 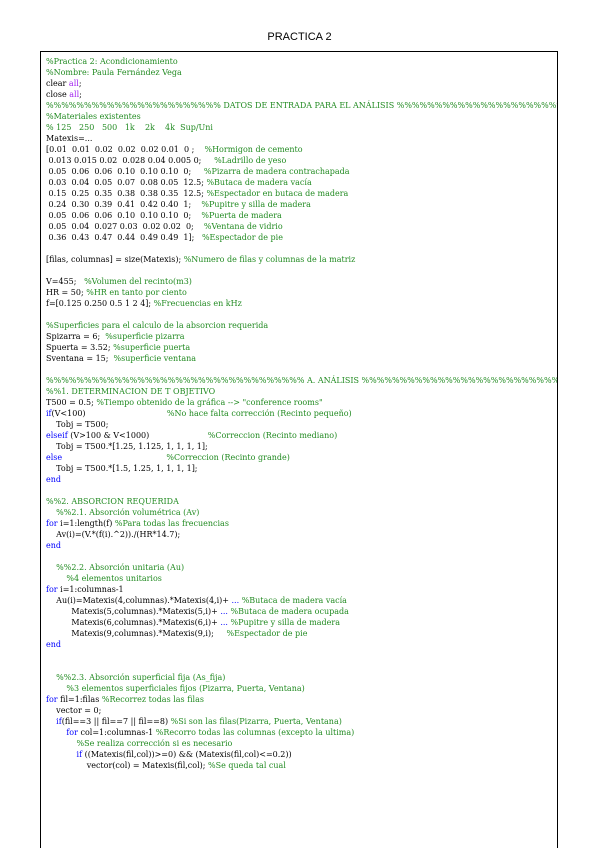 What do you see at coordinates (124, 204) in the screenshot?
I see `code-text: 0.24 0.30 0.39 0.41 0.42 0.40 1;` at bounding box center [124, 204].